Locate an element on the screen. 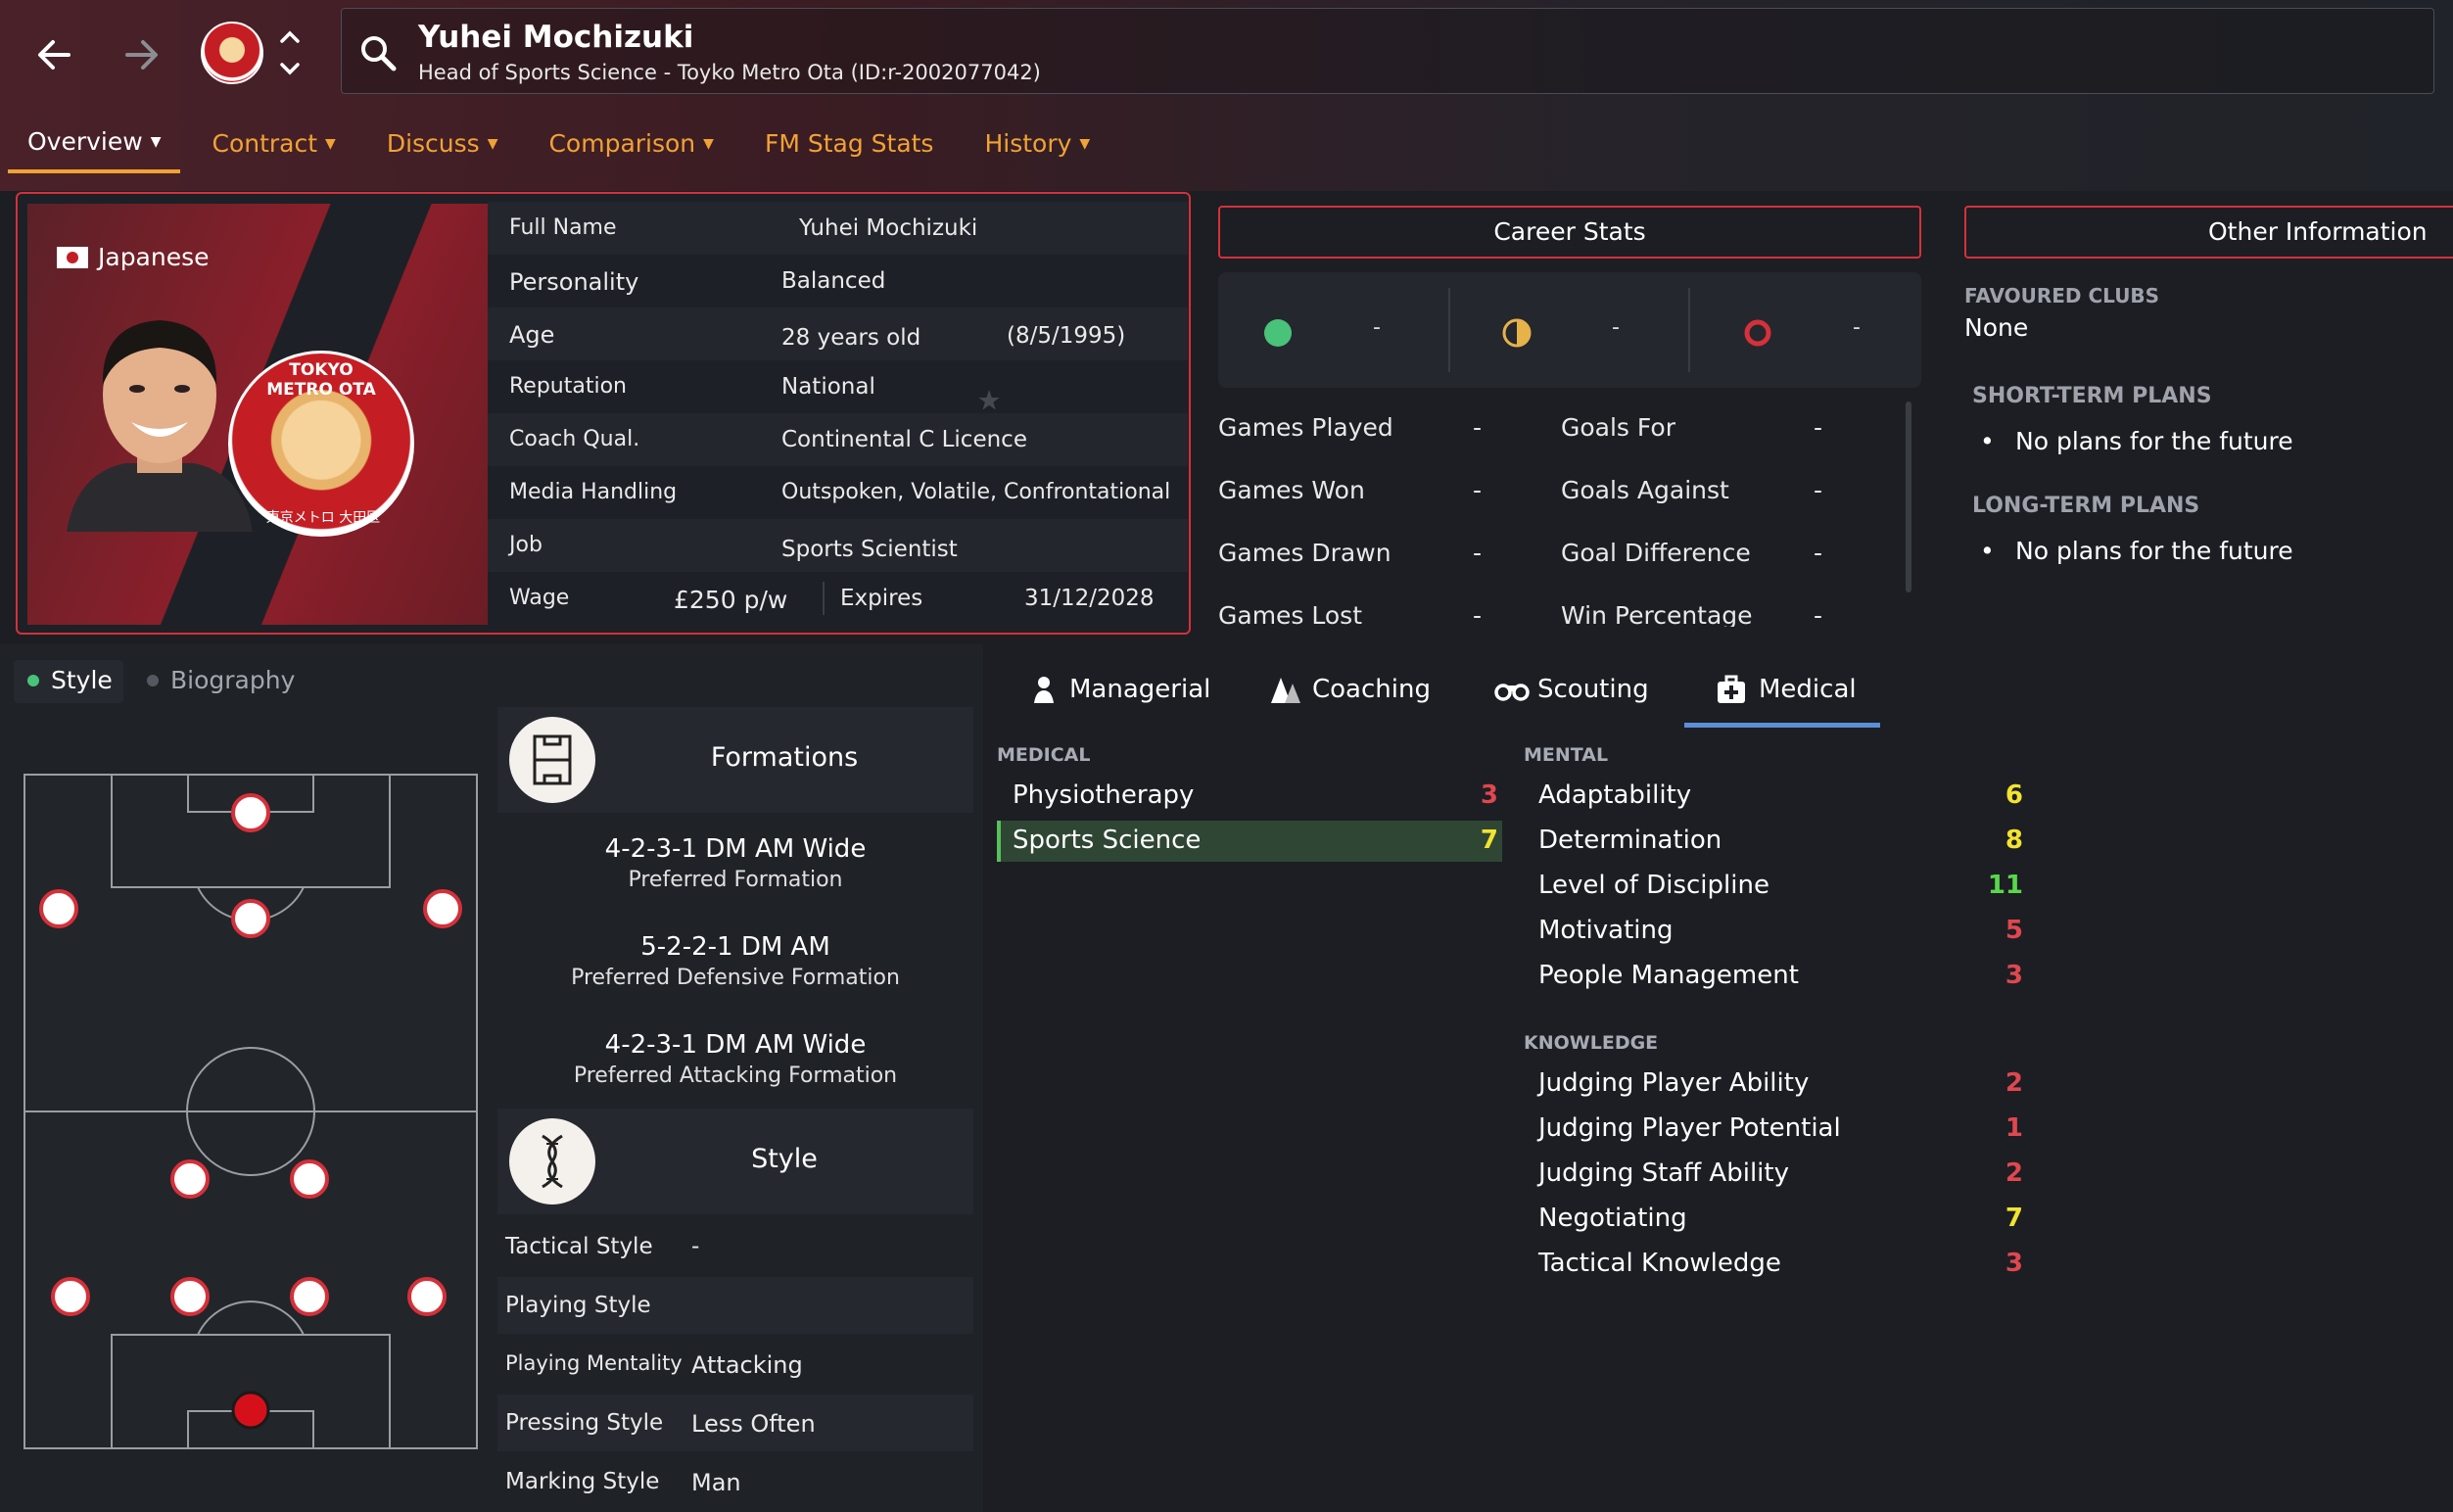 Image resolution: width=2453 pixels, height=1512 pixels. knowledge-section-label: KNOWLEDGE is located at coordinates (1591, 1043).